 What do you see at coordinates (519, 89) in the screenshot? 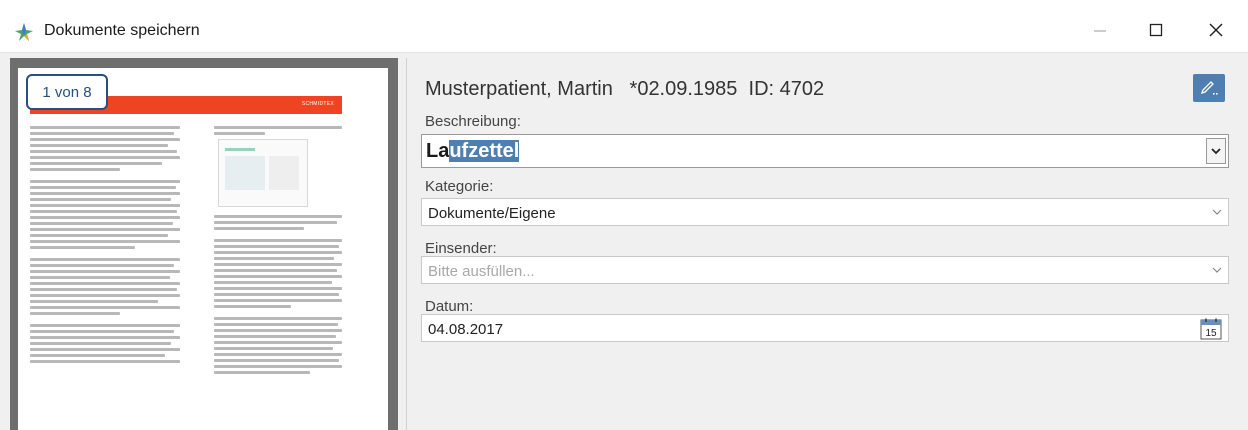
I see `patient-name: Musterpatient, Martin` at bounding box center [519, 89].